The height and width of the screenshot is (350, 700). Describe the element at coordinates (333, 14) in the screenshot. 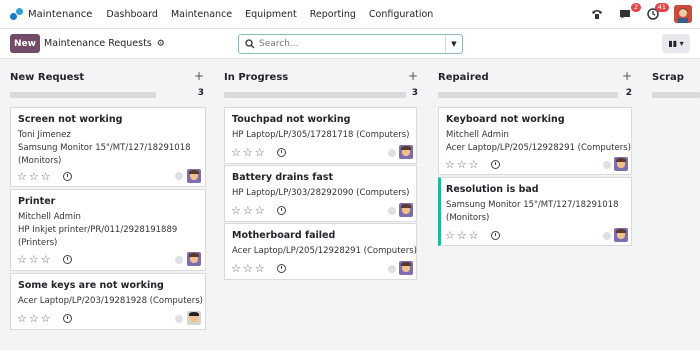

I see `menu-reporting: Reporting` at that location.